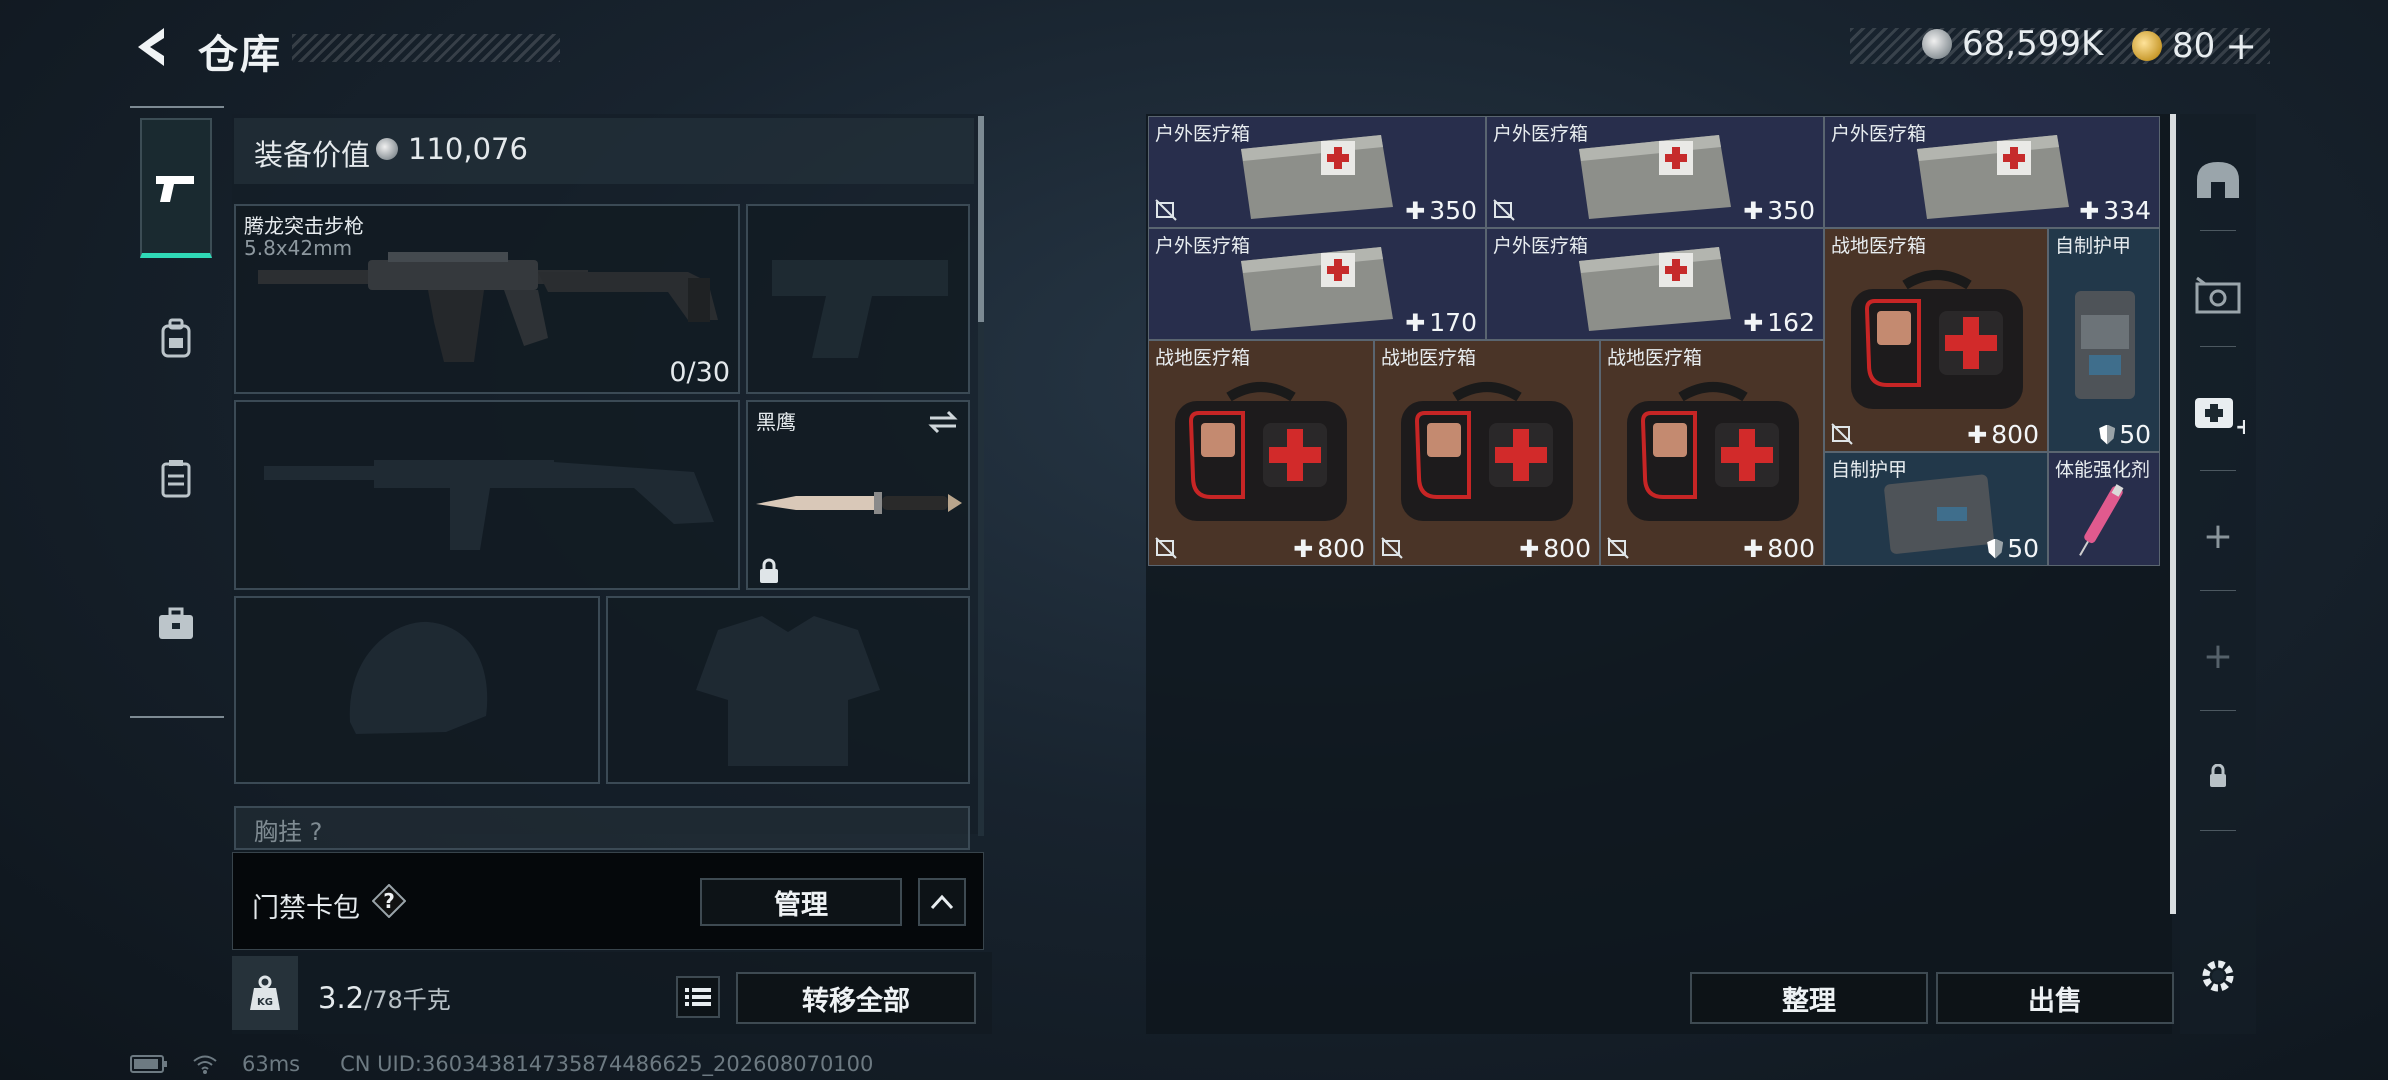 Image resolution: width=2388 pixels, height=1080 pixels. I want to click on svg-text: KG, so click(265, 1002).